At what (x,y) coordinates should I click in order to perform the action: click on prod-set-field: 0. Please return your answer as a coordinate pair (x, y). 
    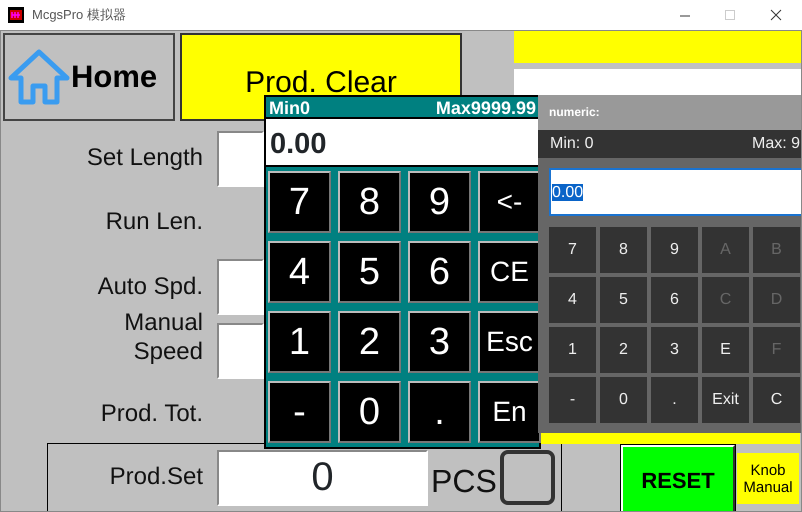
    Looking at the image, I should click on (322, 478).